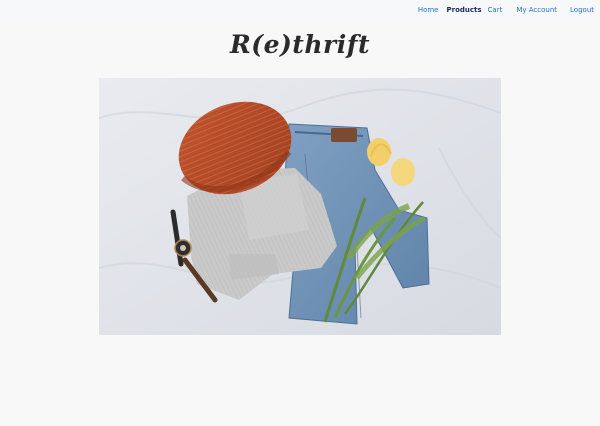 Image resolution: width=600 pixels, height=426 pixels. Describe the element at coordinates (495, 10) in the screenshot. I see `nav-link-cart: Cart` at that location.